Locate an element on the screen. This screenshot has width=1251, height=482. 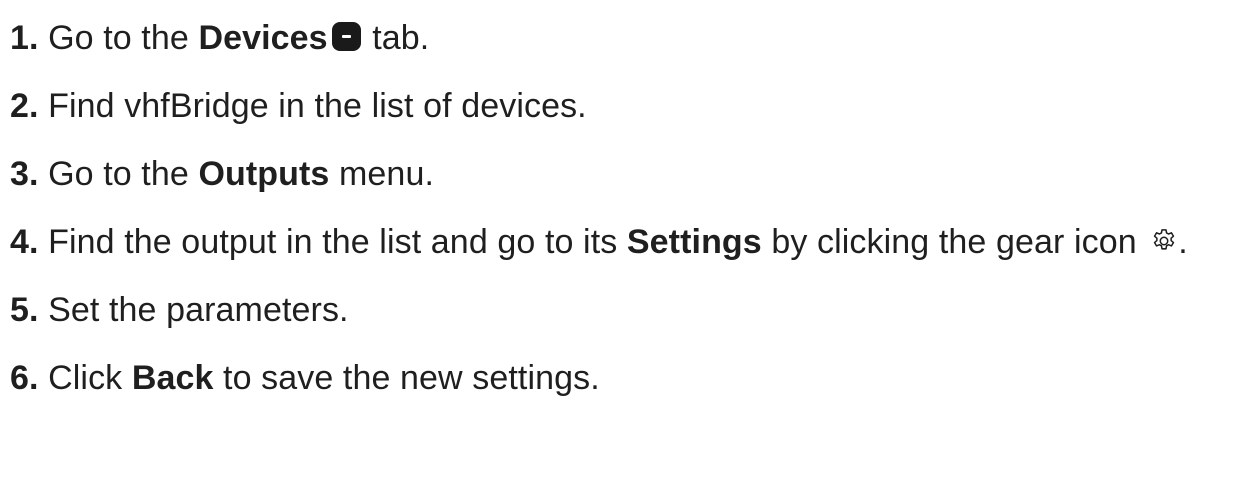
step-number: 5. is located at coordinates (24, 310).